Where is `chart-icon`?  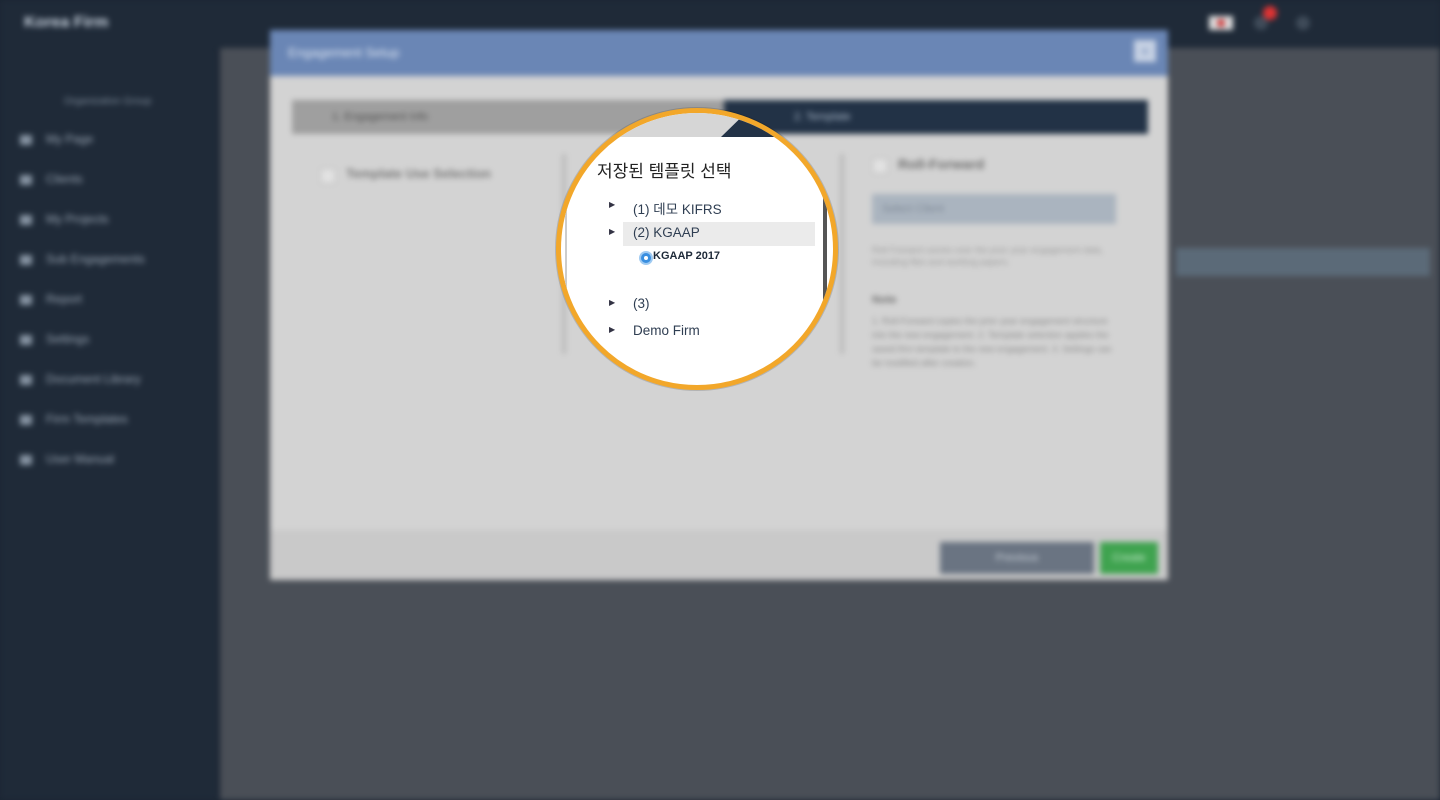
chart-icon is located at coordinates (26, 299).